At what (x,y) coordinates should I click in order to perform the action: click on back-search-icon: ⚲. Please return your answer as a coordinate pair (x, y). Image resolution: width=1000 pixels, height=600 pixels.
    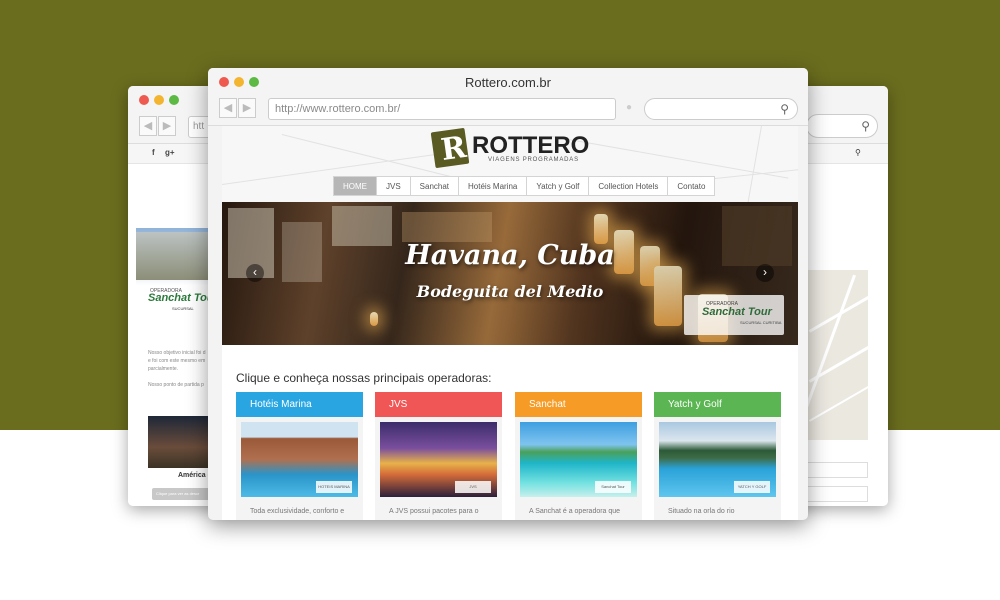
    Looking at the image, I should click on (865, 126).